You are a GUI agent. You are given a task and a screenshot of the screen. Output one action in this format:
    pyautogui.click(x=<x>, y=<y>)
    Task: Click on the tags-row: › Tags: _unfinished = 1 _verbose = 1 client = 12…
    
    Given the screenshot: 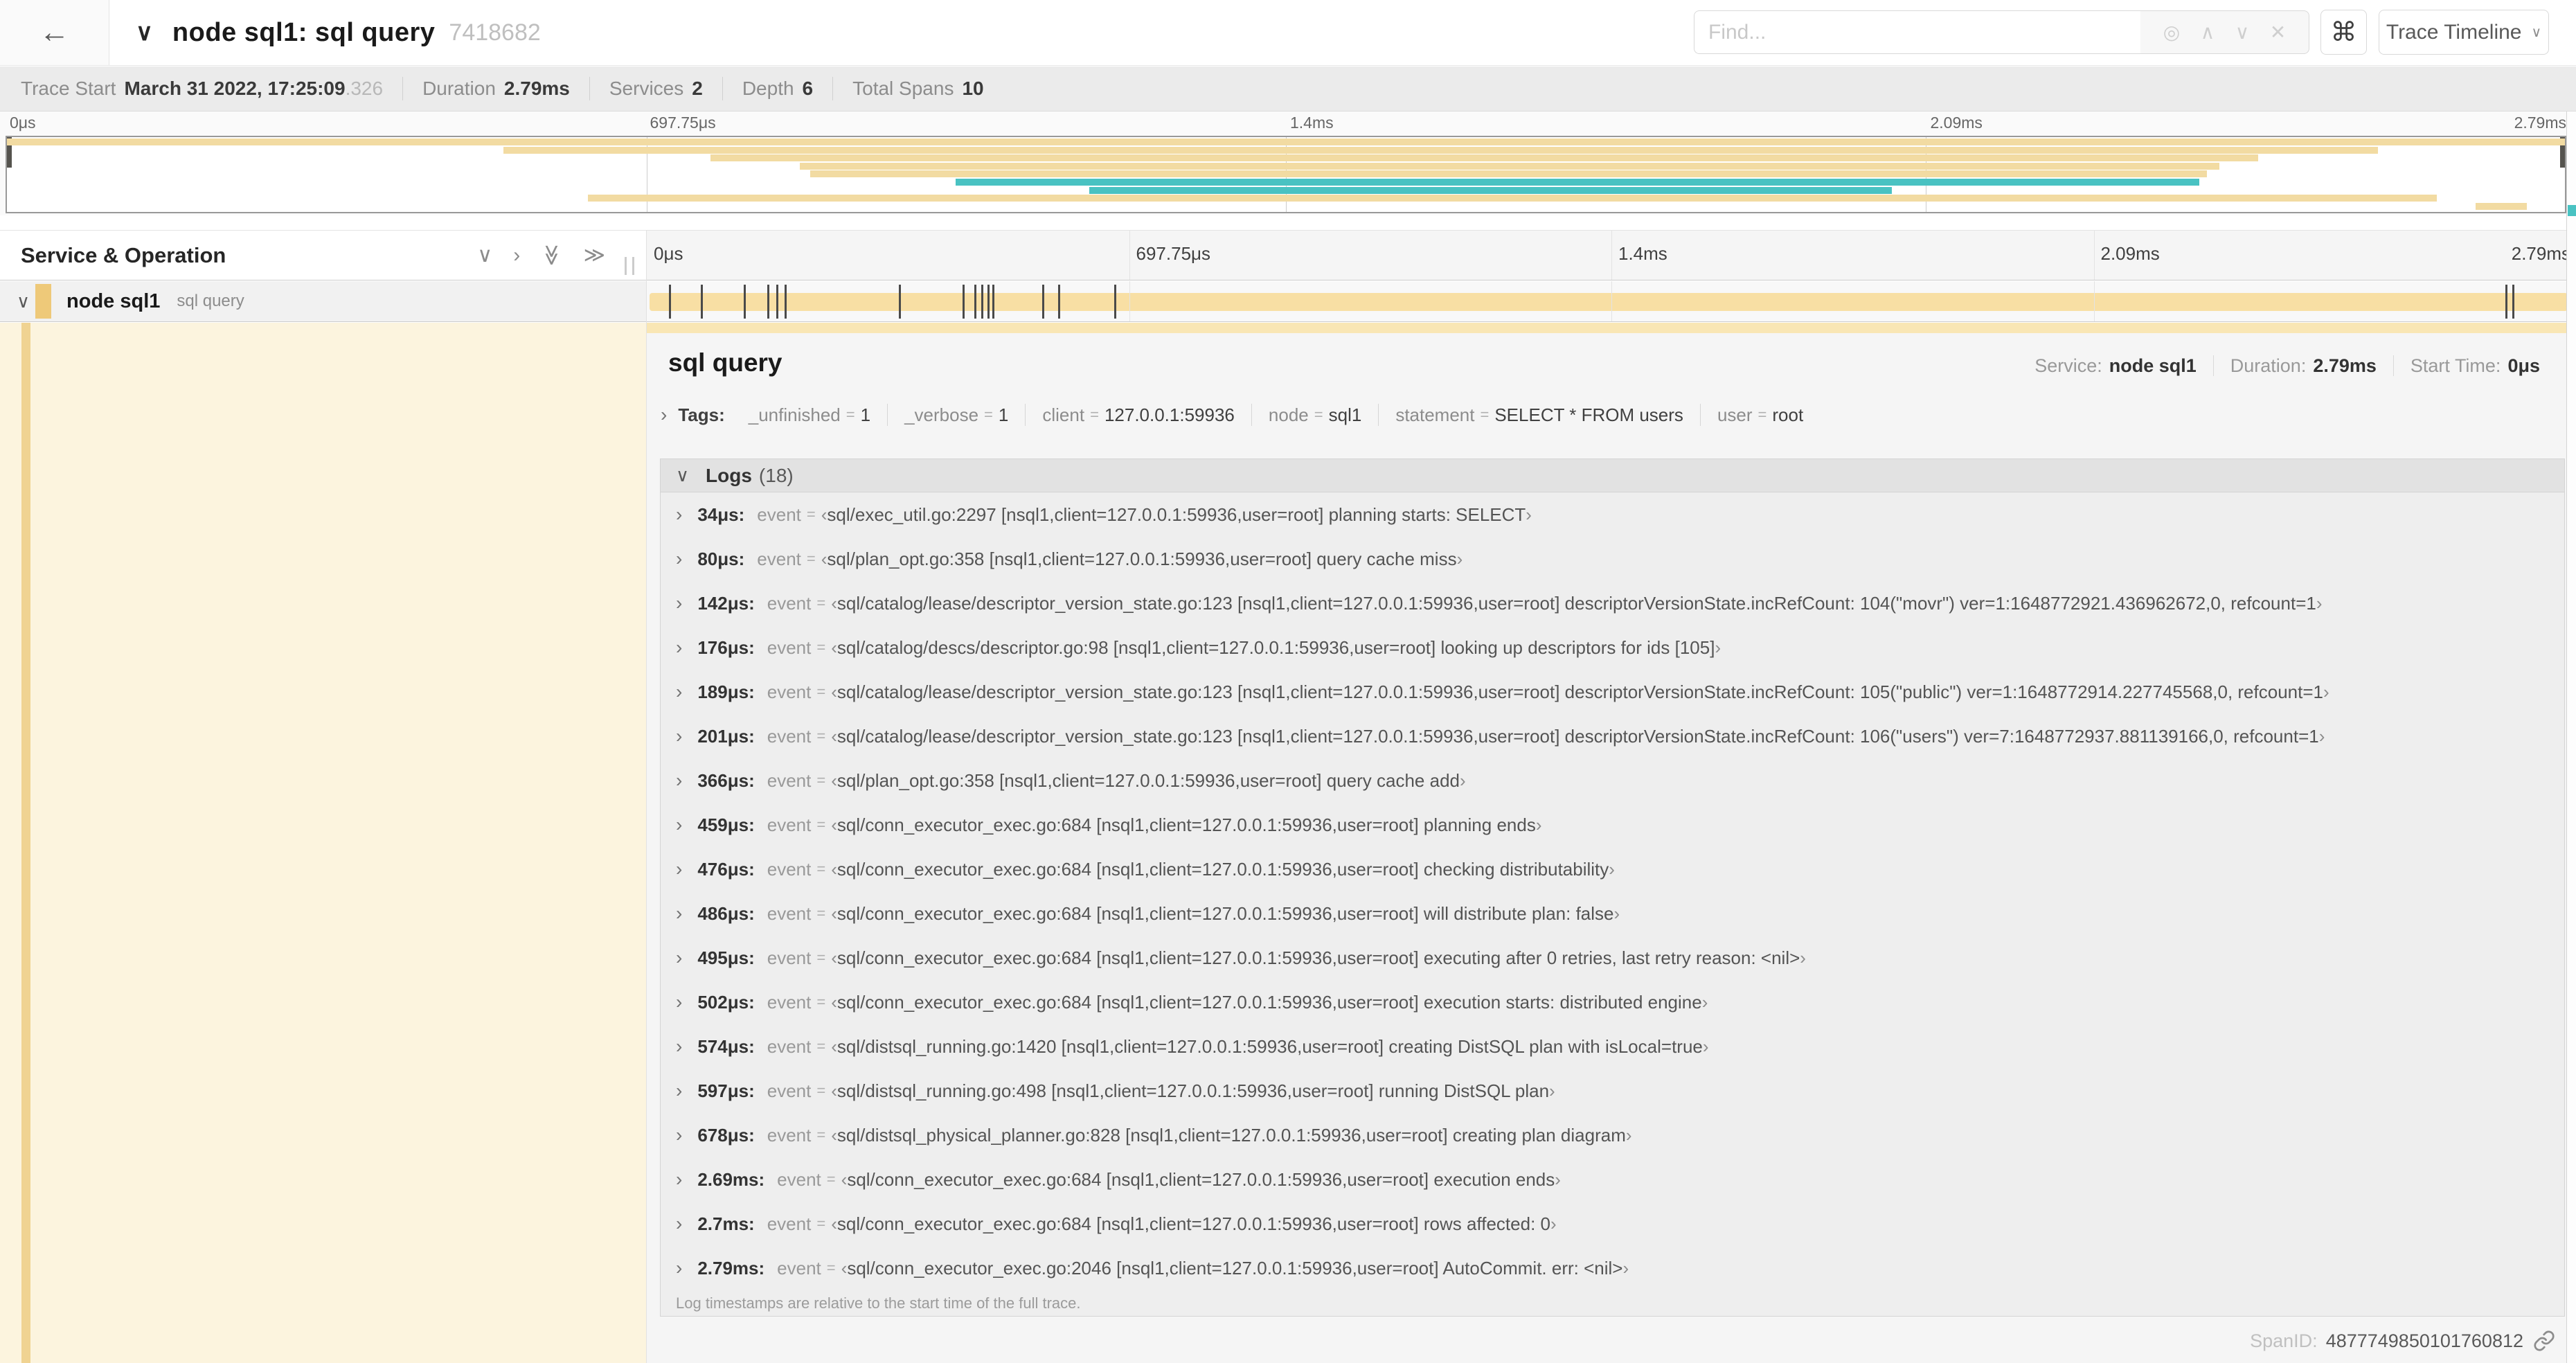 What is the action you would take?
    pyautogui.click(x=1241, y=415)
    